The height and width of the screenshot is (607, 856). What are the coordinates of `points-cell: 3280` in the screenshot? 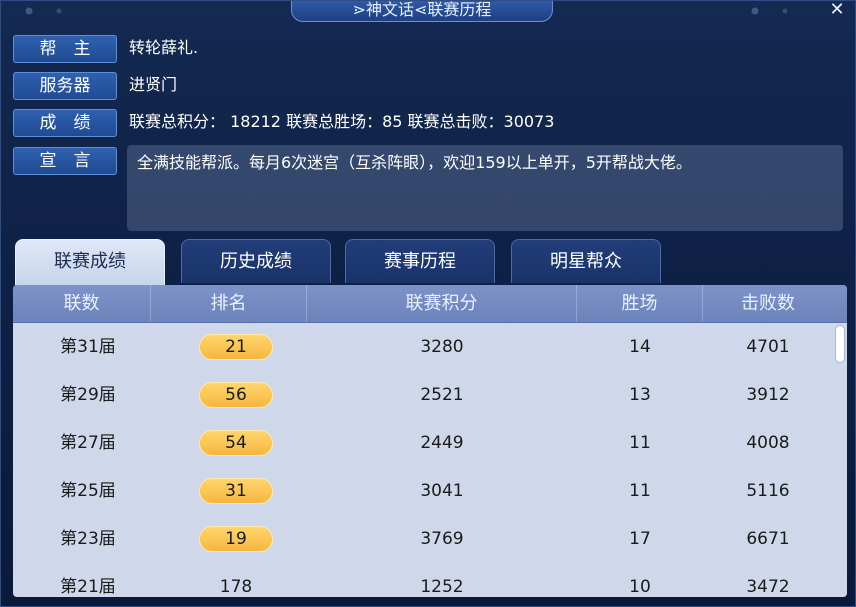 It's located at (442, 347).